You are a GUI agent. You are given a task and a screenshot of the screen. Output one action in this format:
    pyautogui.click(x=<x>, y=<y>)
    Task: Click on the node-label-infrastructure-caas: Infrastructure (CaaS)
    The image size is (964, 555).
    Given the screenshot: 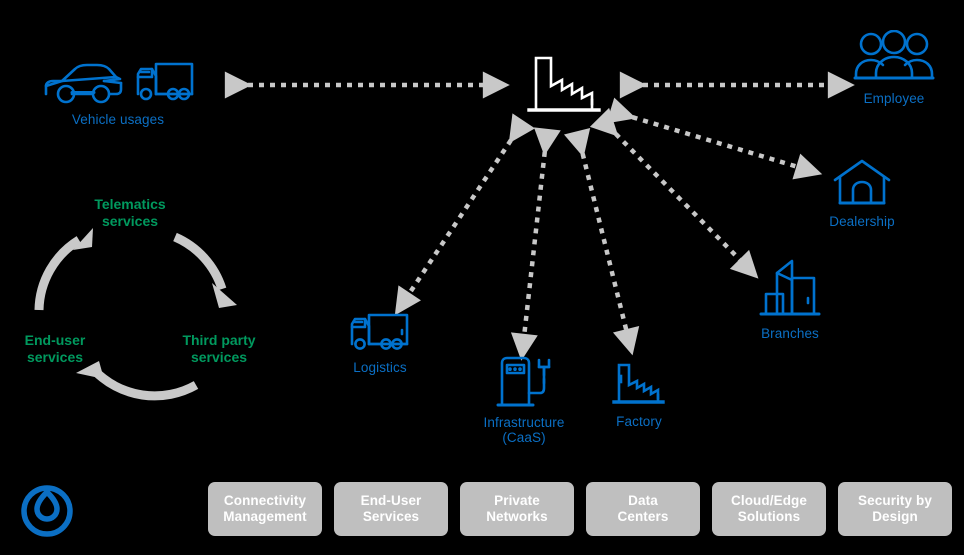 What is the action you would take?
    pyautogui.click(x=524, y=430)
    